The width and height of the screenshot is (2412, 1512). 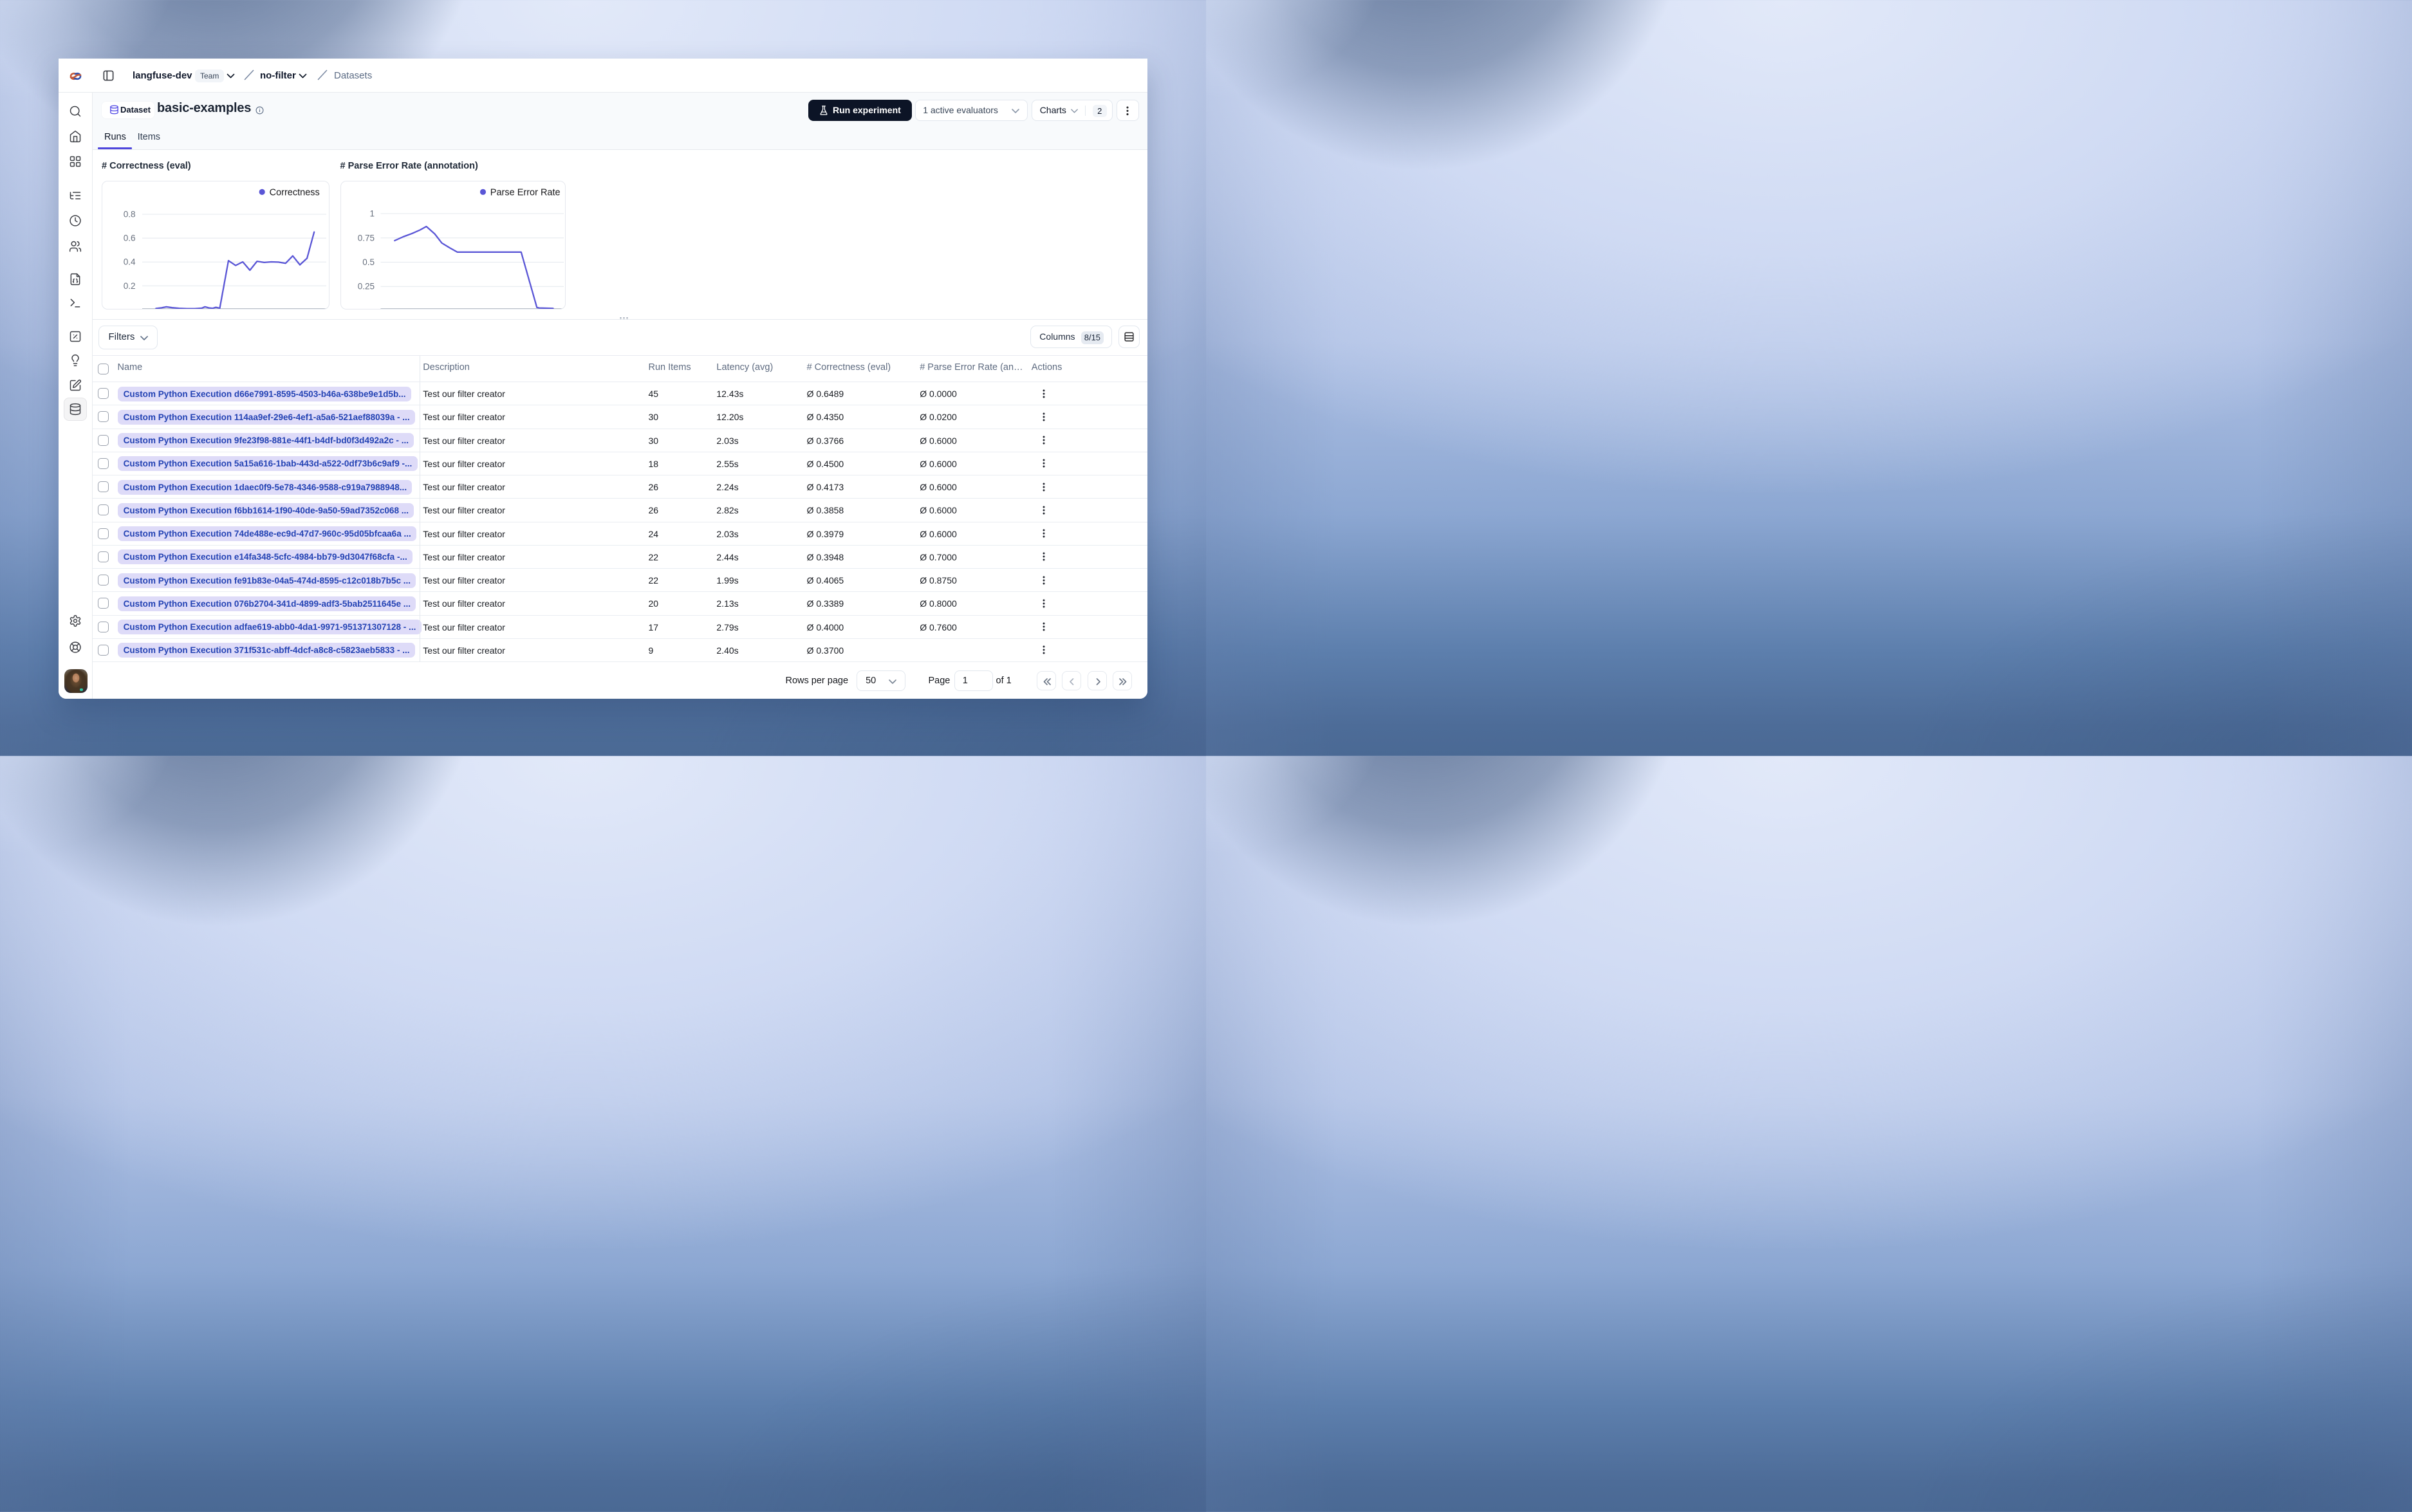 What do you see at coordinates (294, 192) in the screenshot?
I see `svg-text: Correctness` at bounding box center [294, 192].